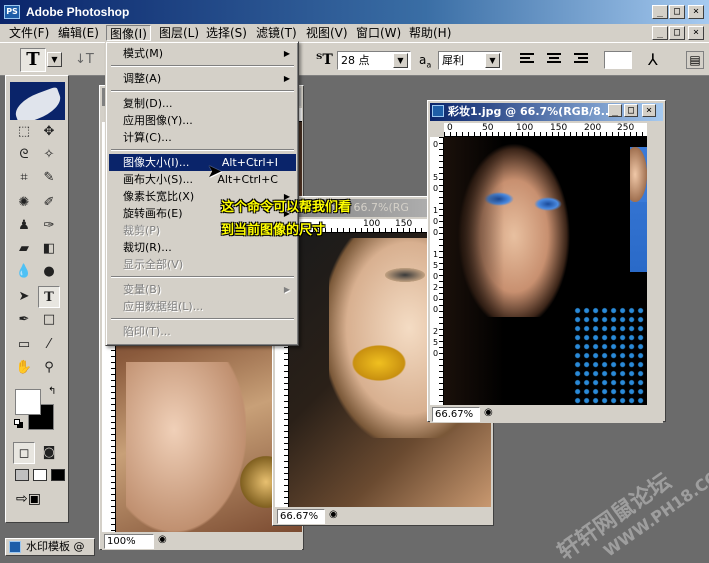 The height and width of the screenshot is (563, 709). What do you see at coordinates (37, 101) in the screenshot?
I see `adobe-feather-icon` at bounding box center [37, 101].